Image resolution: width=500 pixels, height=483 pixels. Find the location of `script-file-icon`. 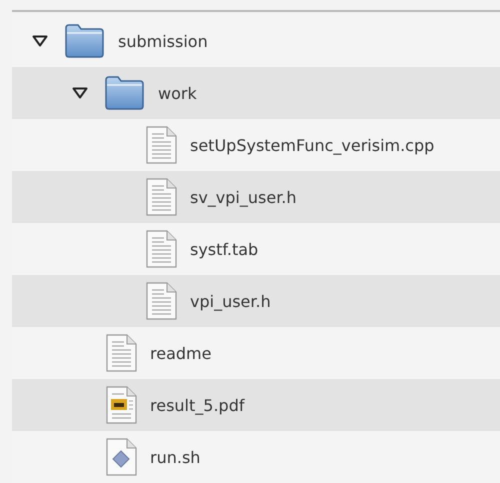

script-file-icon is located at coordinates (121, 457).